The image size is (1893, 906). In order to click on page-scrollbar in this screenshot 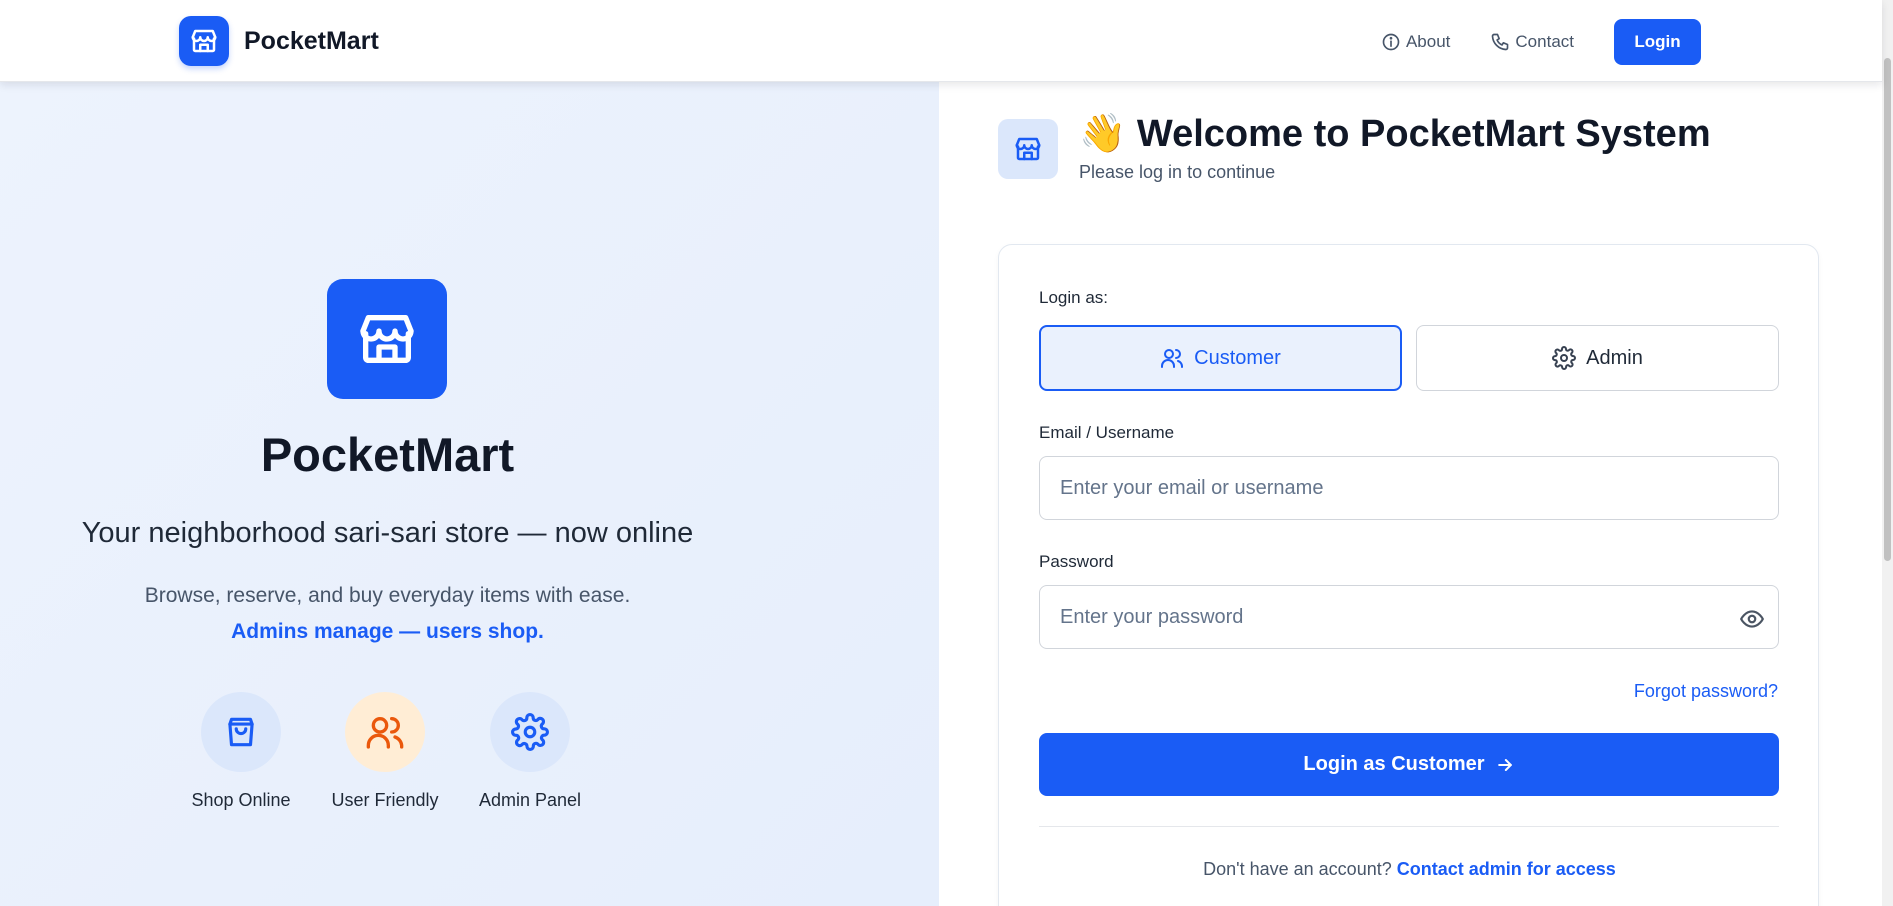, I will do `click(1887, 453)`.